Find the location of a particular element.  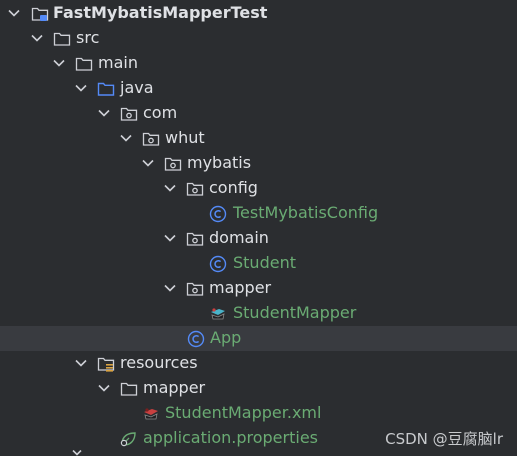

tree-row-com: com is located at coordinates (258, 113).